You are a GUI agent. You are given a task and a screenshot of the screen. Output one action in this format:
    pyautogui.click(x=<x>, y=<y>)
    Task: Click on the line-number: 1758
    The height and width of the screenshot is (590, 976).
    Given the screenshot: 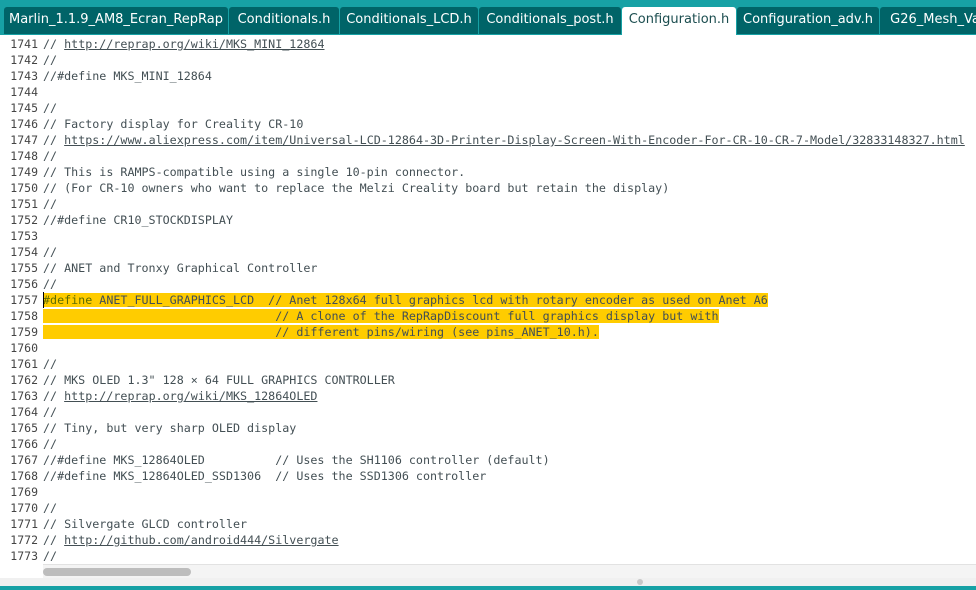 What is the action you would take?
    pyautogui.click(x=24, y=316)
    